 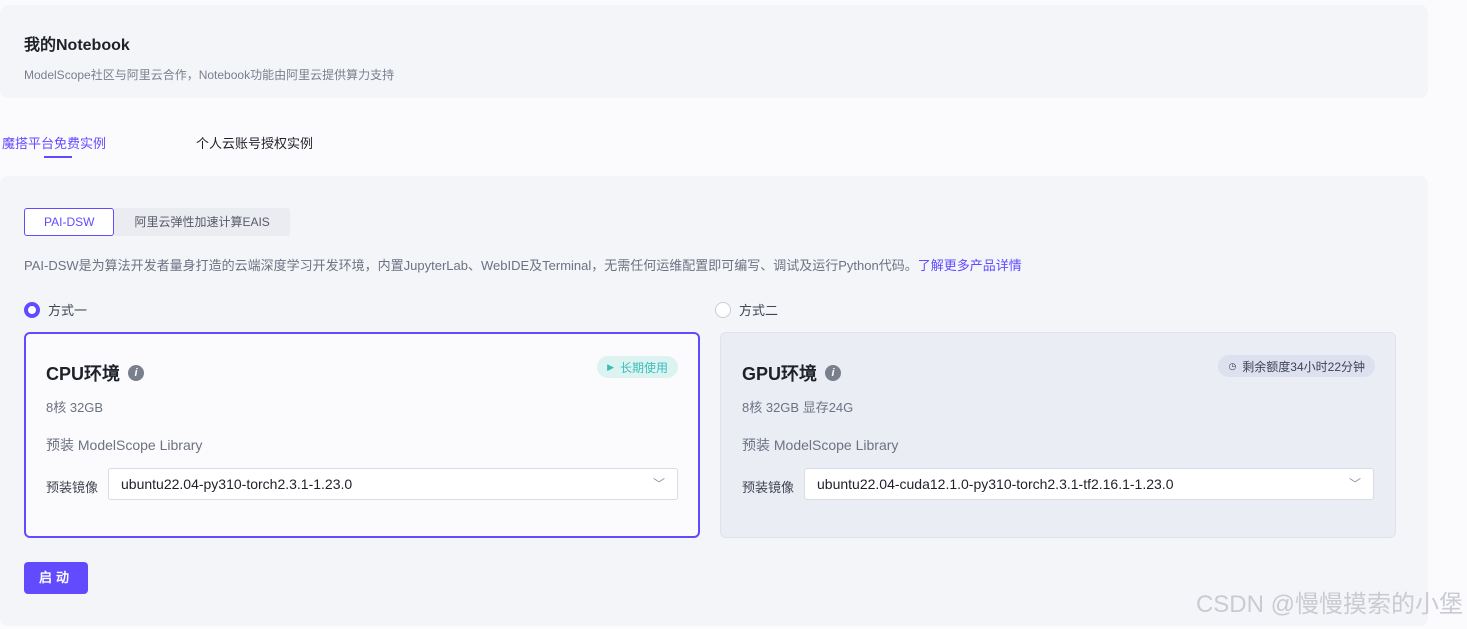 I want to click on page-subtitle: ModelScope社区与阿里云合作，Notebook功能由阿里云提供算力支持, so click(x=209, y=75).